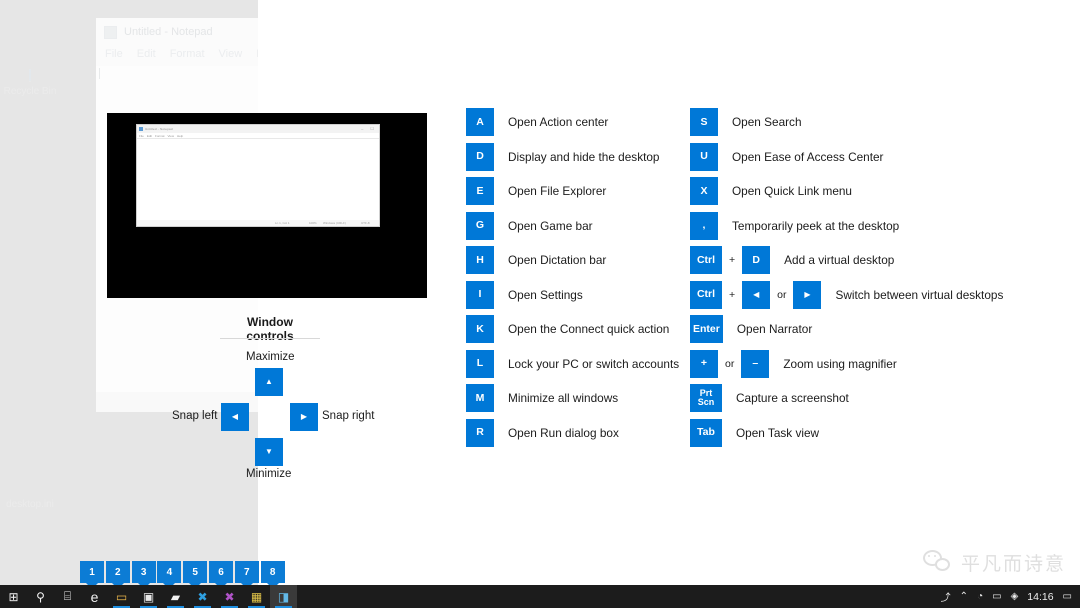  I want to click on shortcut-row: R Open Run dialog box, so click(572, 433).